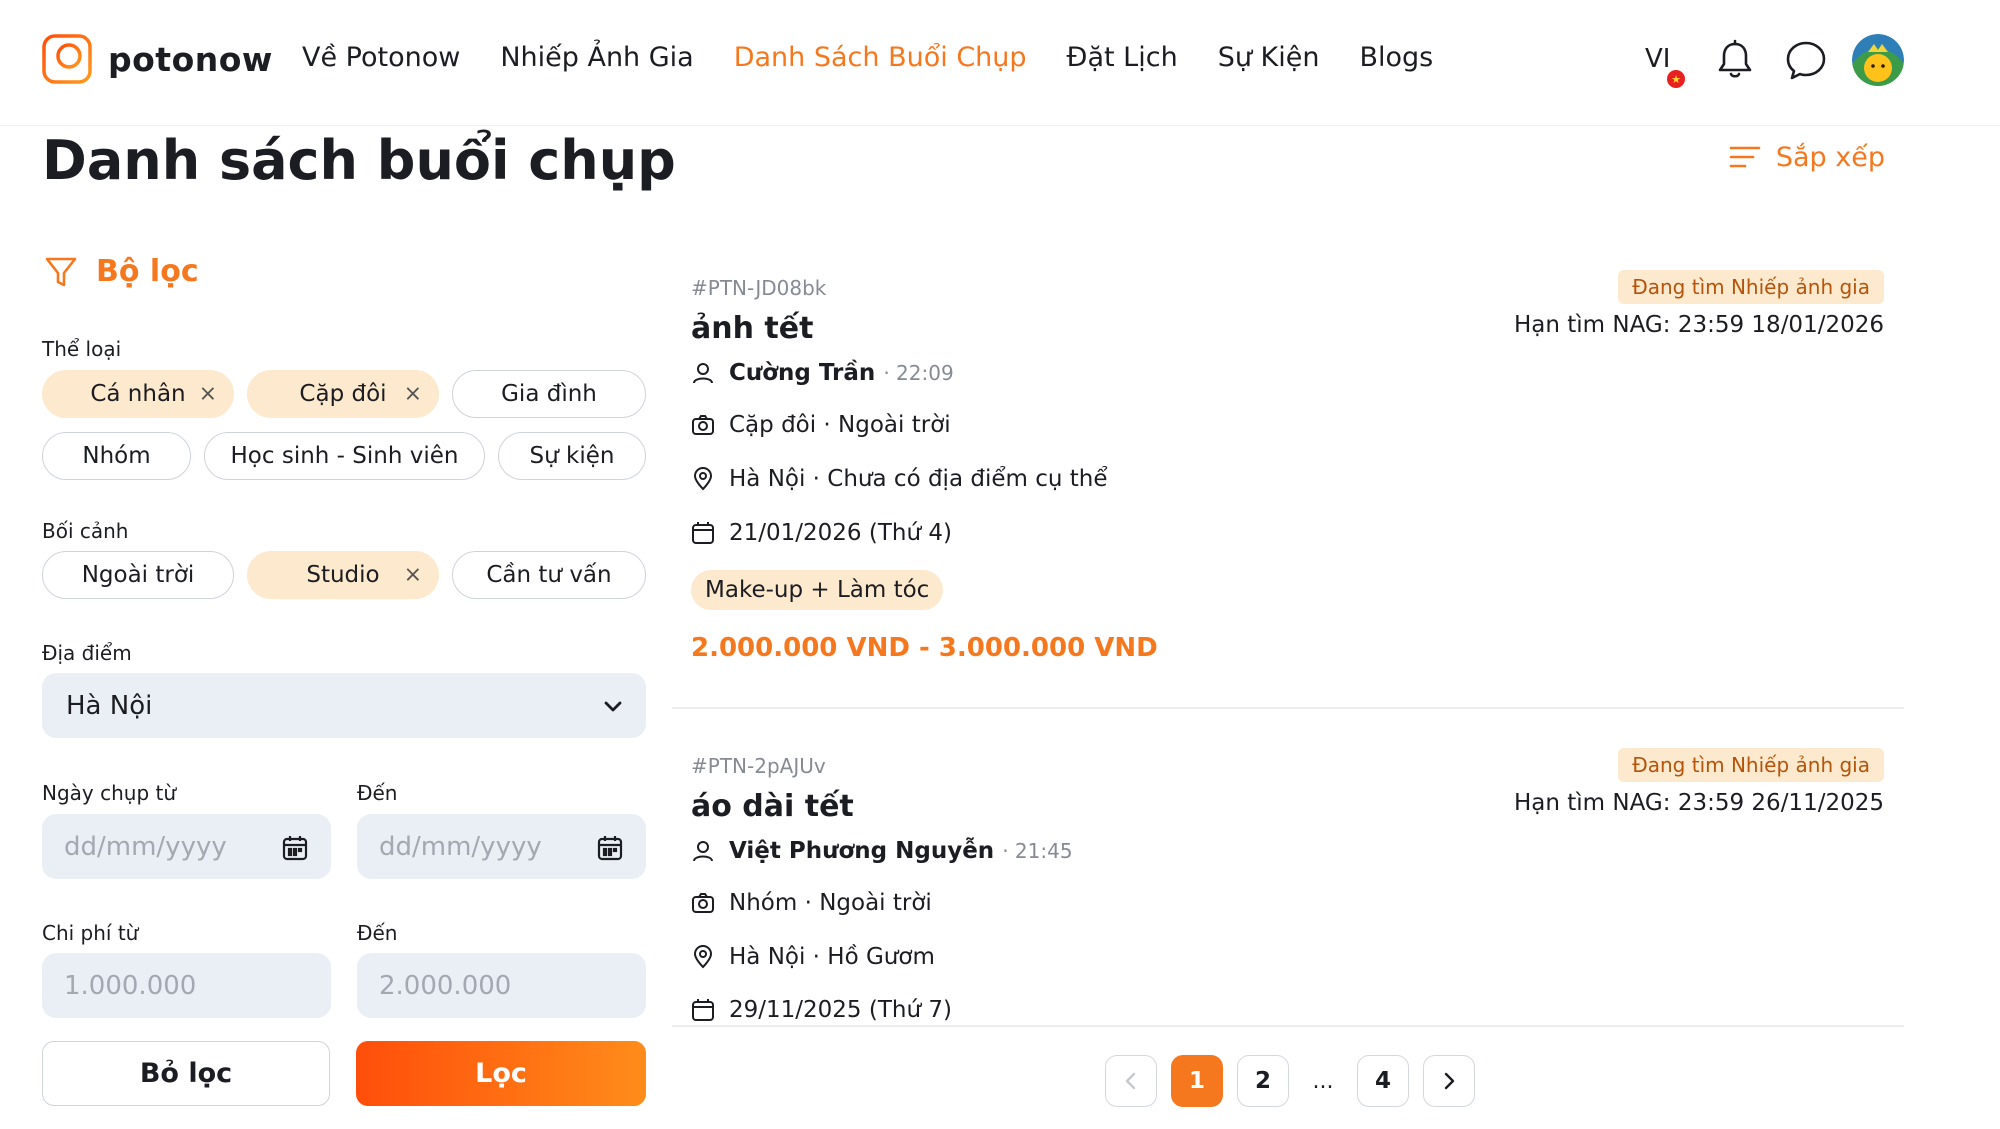  I want to click on chip-label: Nhóm, so click(116, 456).